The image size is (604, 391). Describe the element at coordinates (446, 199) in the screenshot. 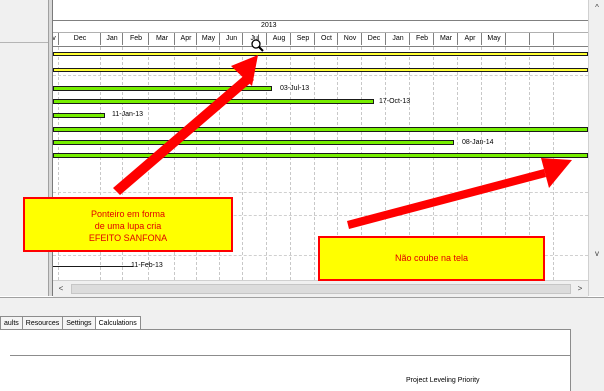

I see `red-arrow-right` at that location.